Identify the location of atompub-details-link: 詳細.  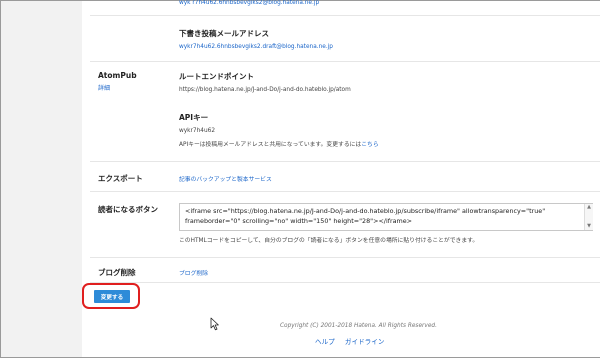
(104, 87).